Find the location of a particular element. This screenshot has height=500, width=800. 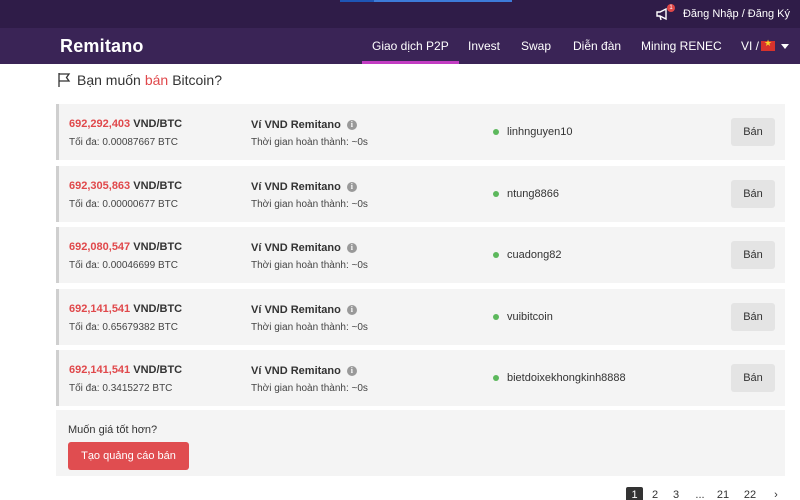

offer-price: 692,305,863 VND/BTC is located at coordinates (126, 185).